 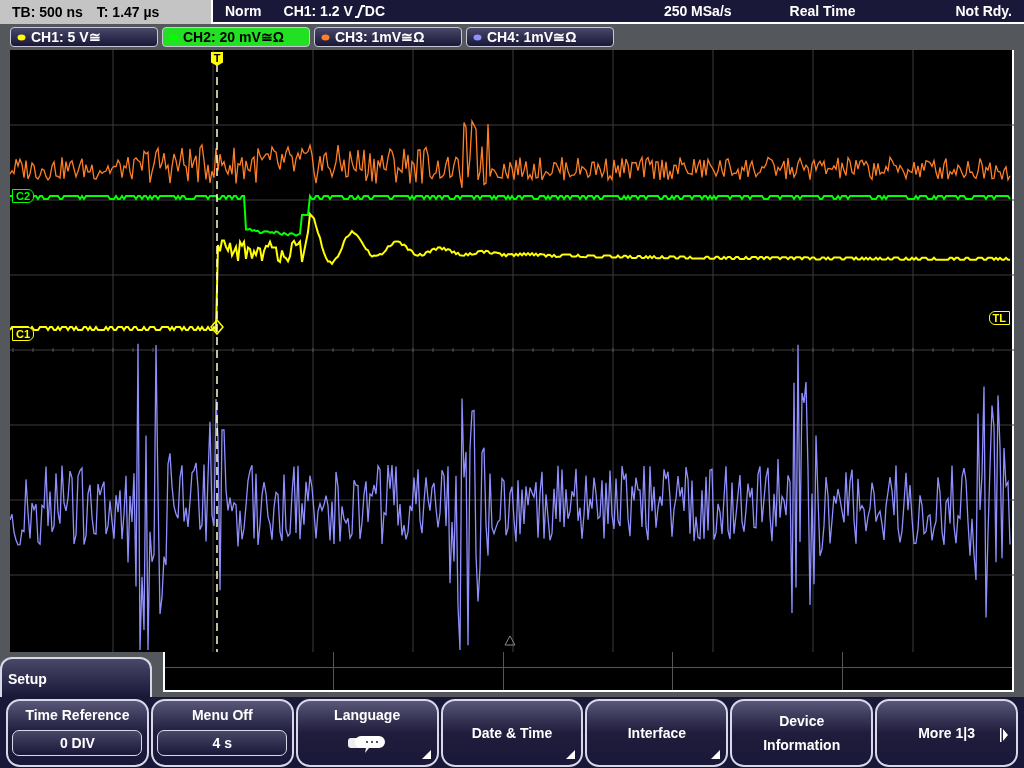 What do you see at coordinates (802, 733) in the screenshot?
I see `softkey: Device Information` at bounding box center [802, 733].